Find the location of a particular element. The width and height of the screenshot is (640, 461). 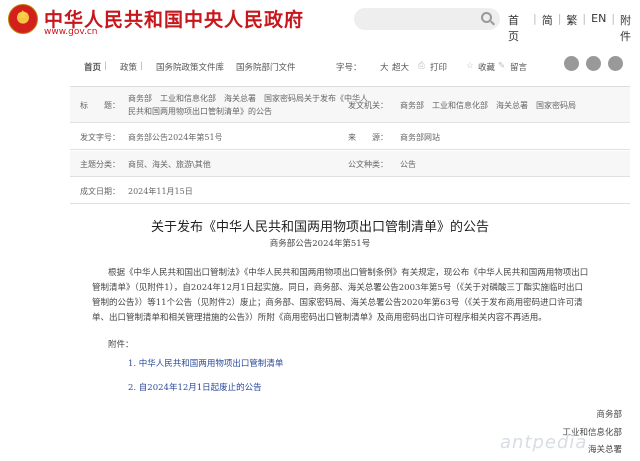

nav-traditional: 繁 is located at coordinates (571, 28).